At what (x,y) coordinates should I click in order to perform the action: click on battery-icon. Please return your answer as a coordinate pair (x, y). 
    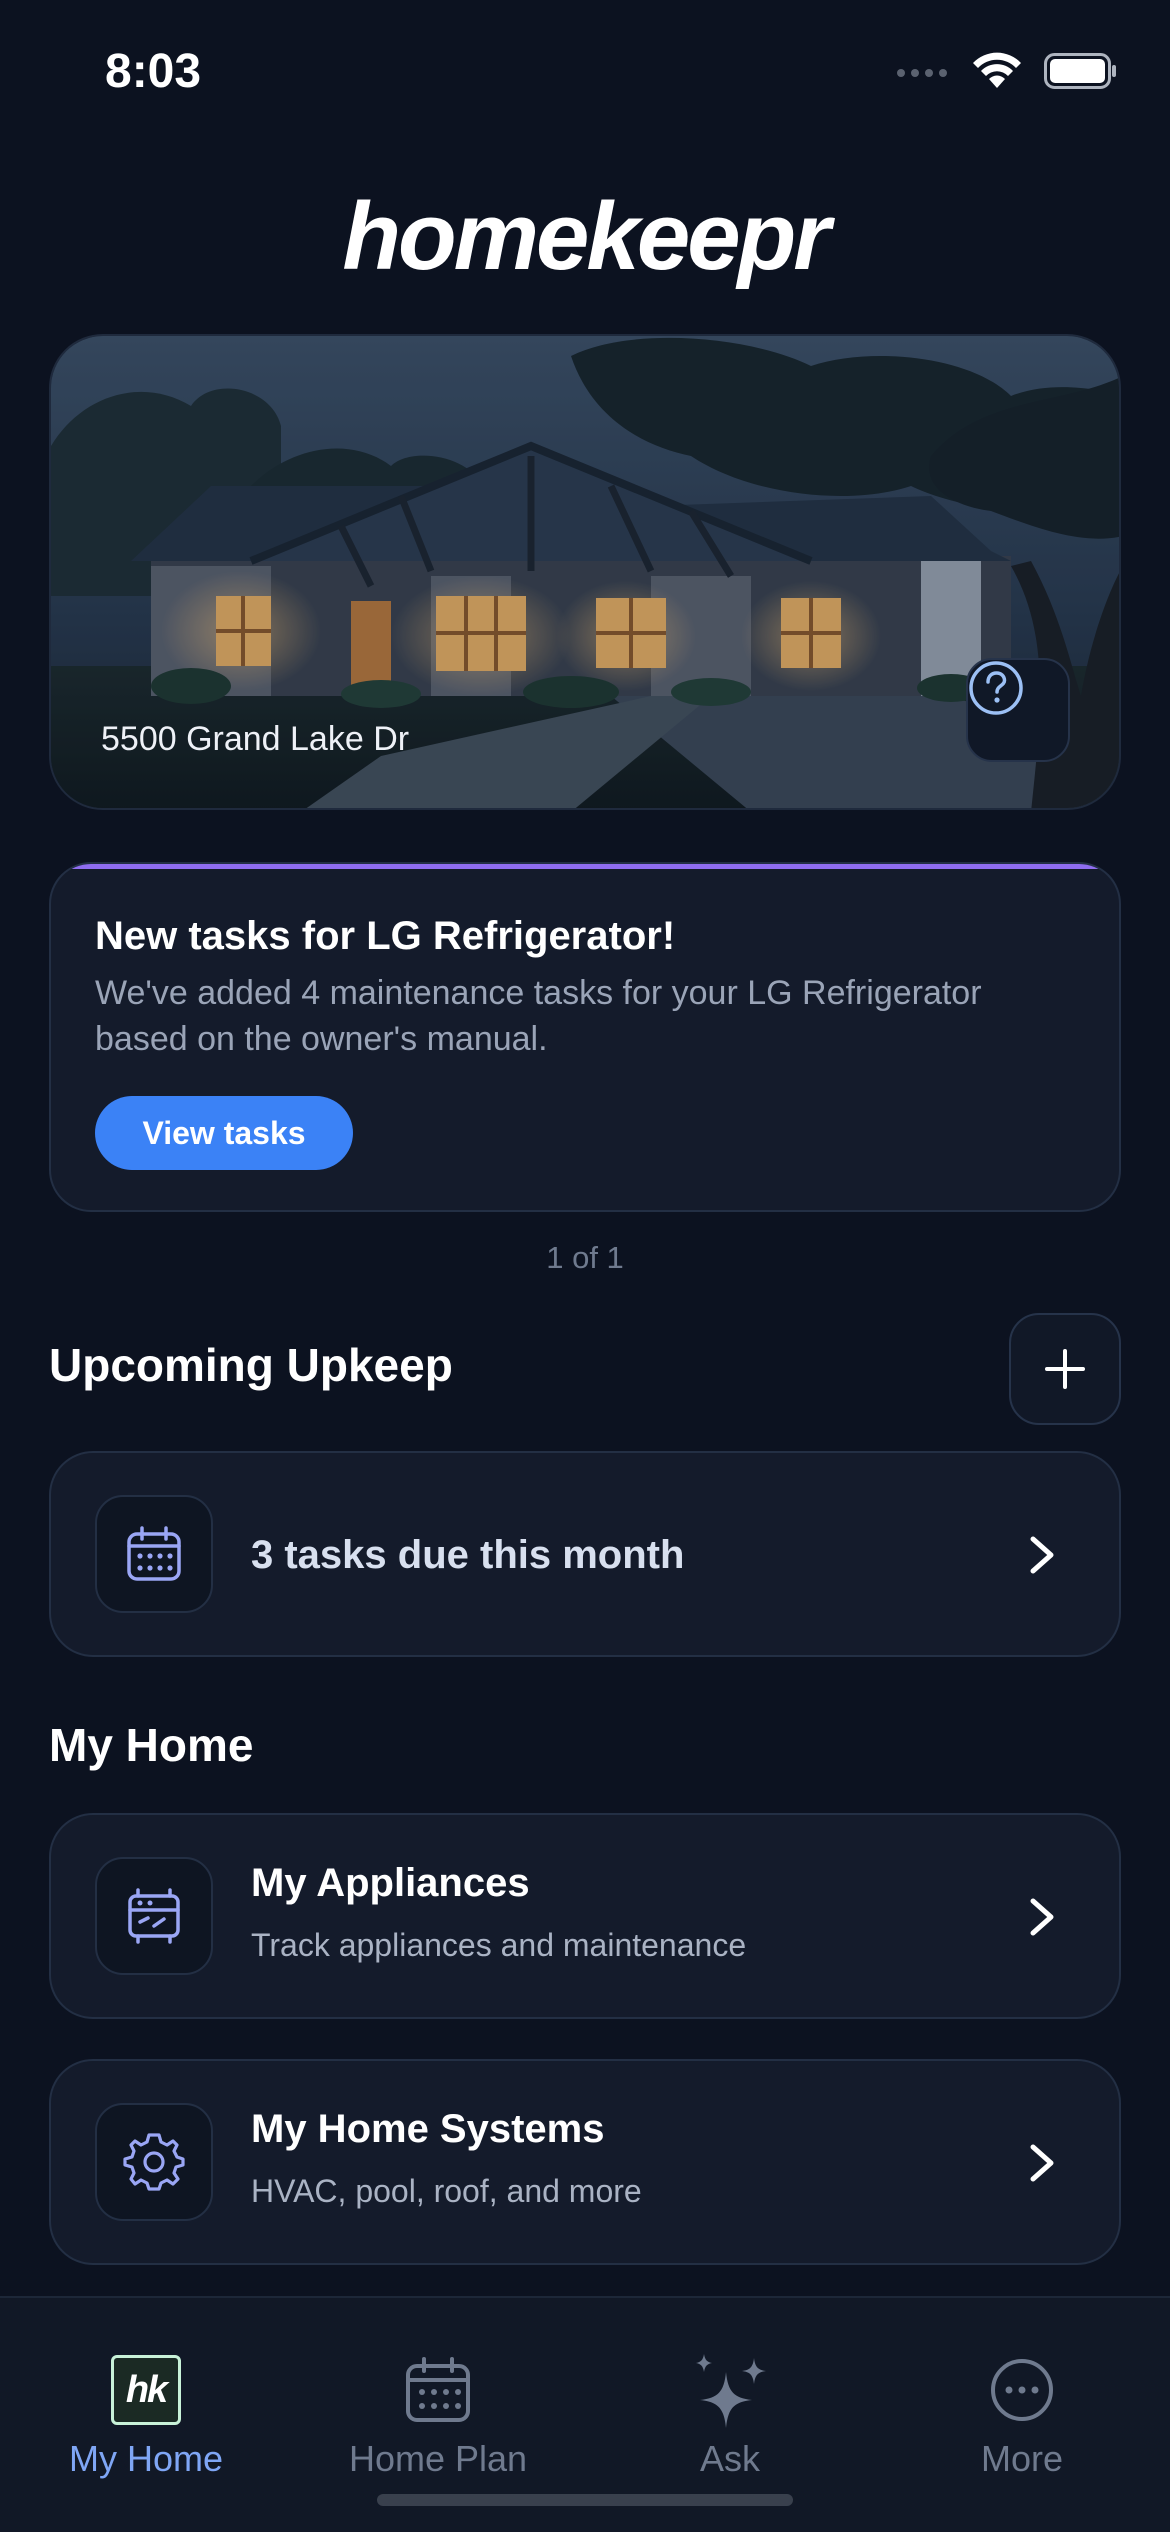
    Looking at the image, I should click on (1080, 71).